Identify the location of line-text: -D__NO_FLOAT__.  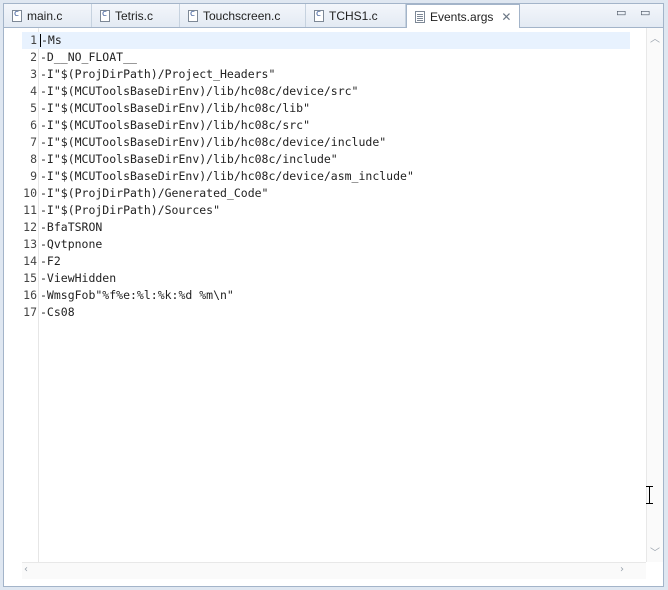
(88, 57).